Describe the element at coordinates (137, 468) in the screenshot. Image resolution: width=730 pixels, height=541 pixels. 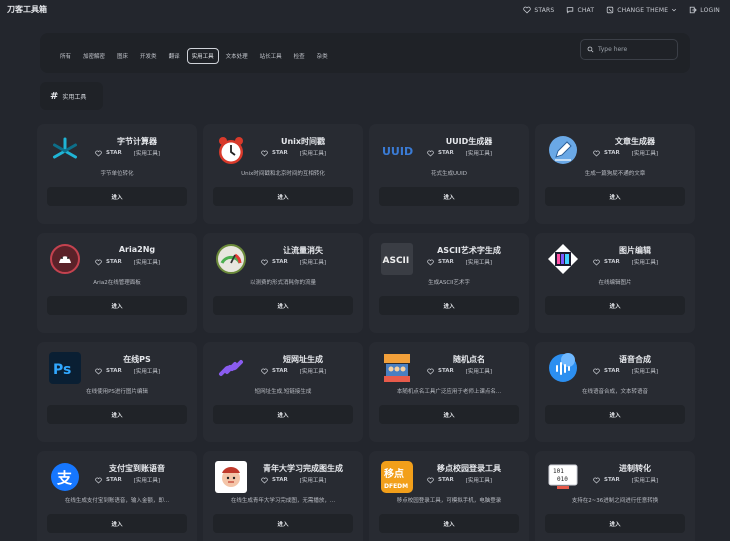
I see `tool-title: 支付宝到账语音` at that location.